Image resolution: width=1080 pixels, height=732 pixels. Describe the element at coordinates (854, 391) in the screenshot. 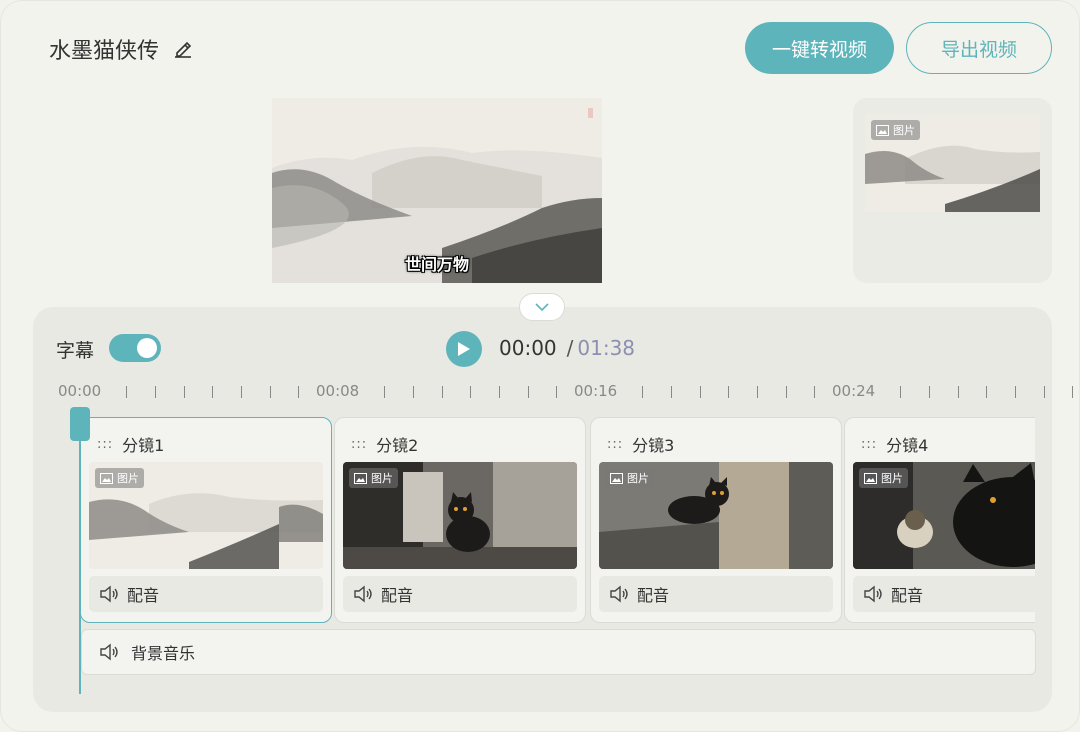

I see `timeline-tick-label: 00:24` at that location.